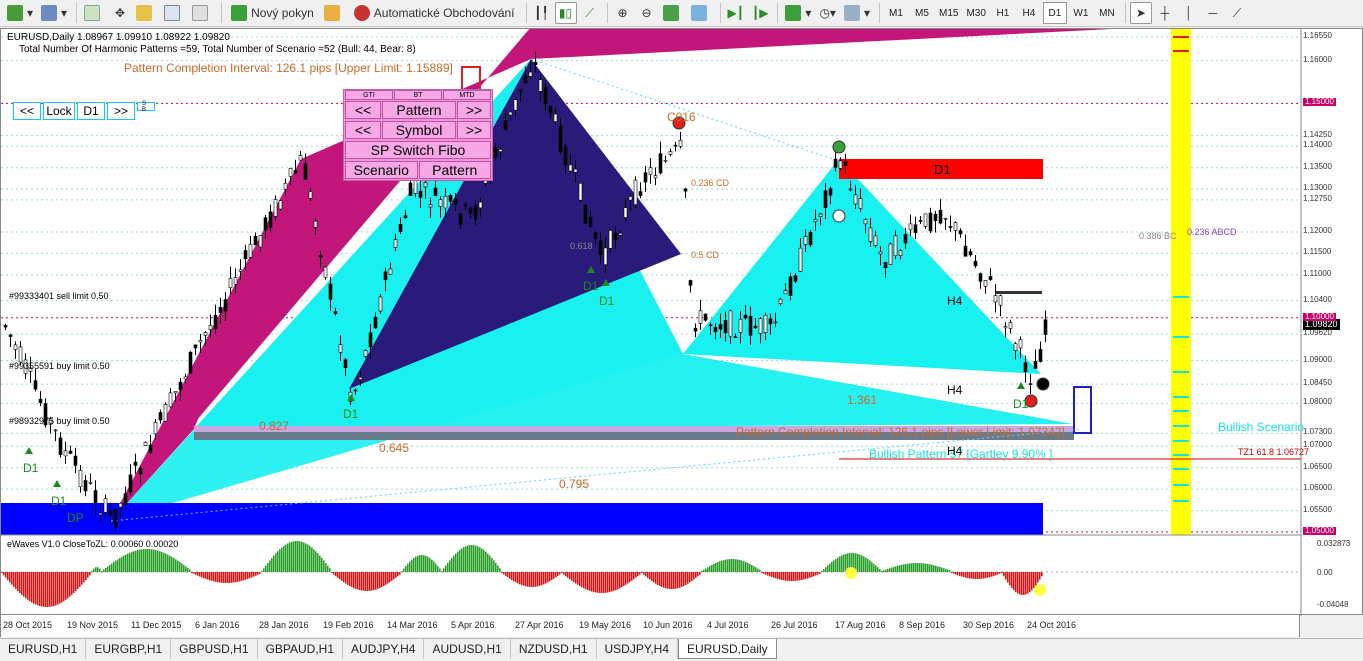 The height and width of the screenshot is (661, 1363). Describe the element at coordinates (1081, 13) in the screenshot. I see `timeframe-w1: W1` at that location.